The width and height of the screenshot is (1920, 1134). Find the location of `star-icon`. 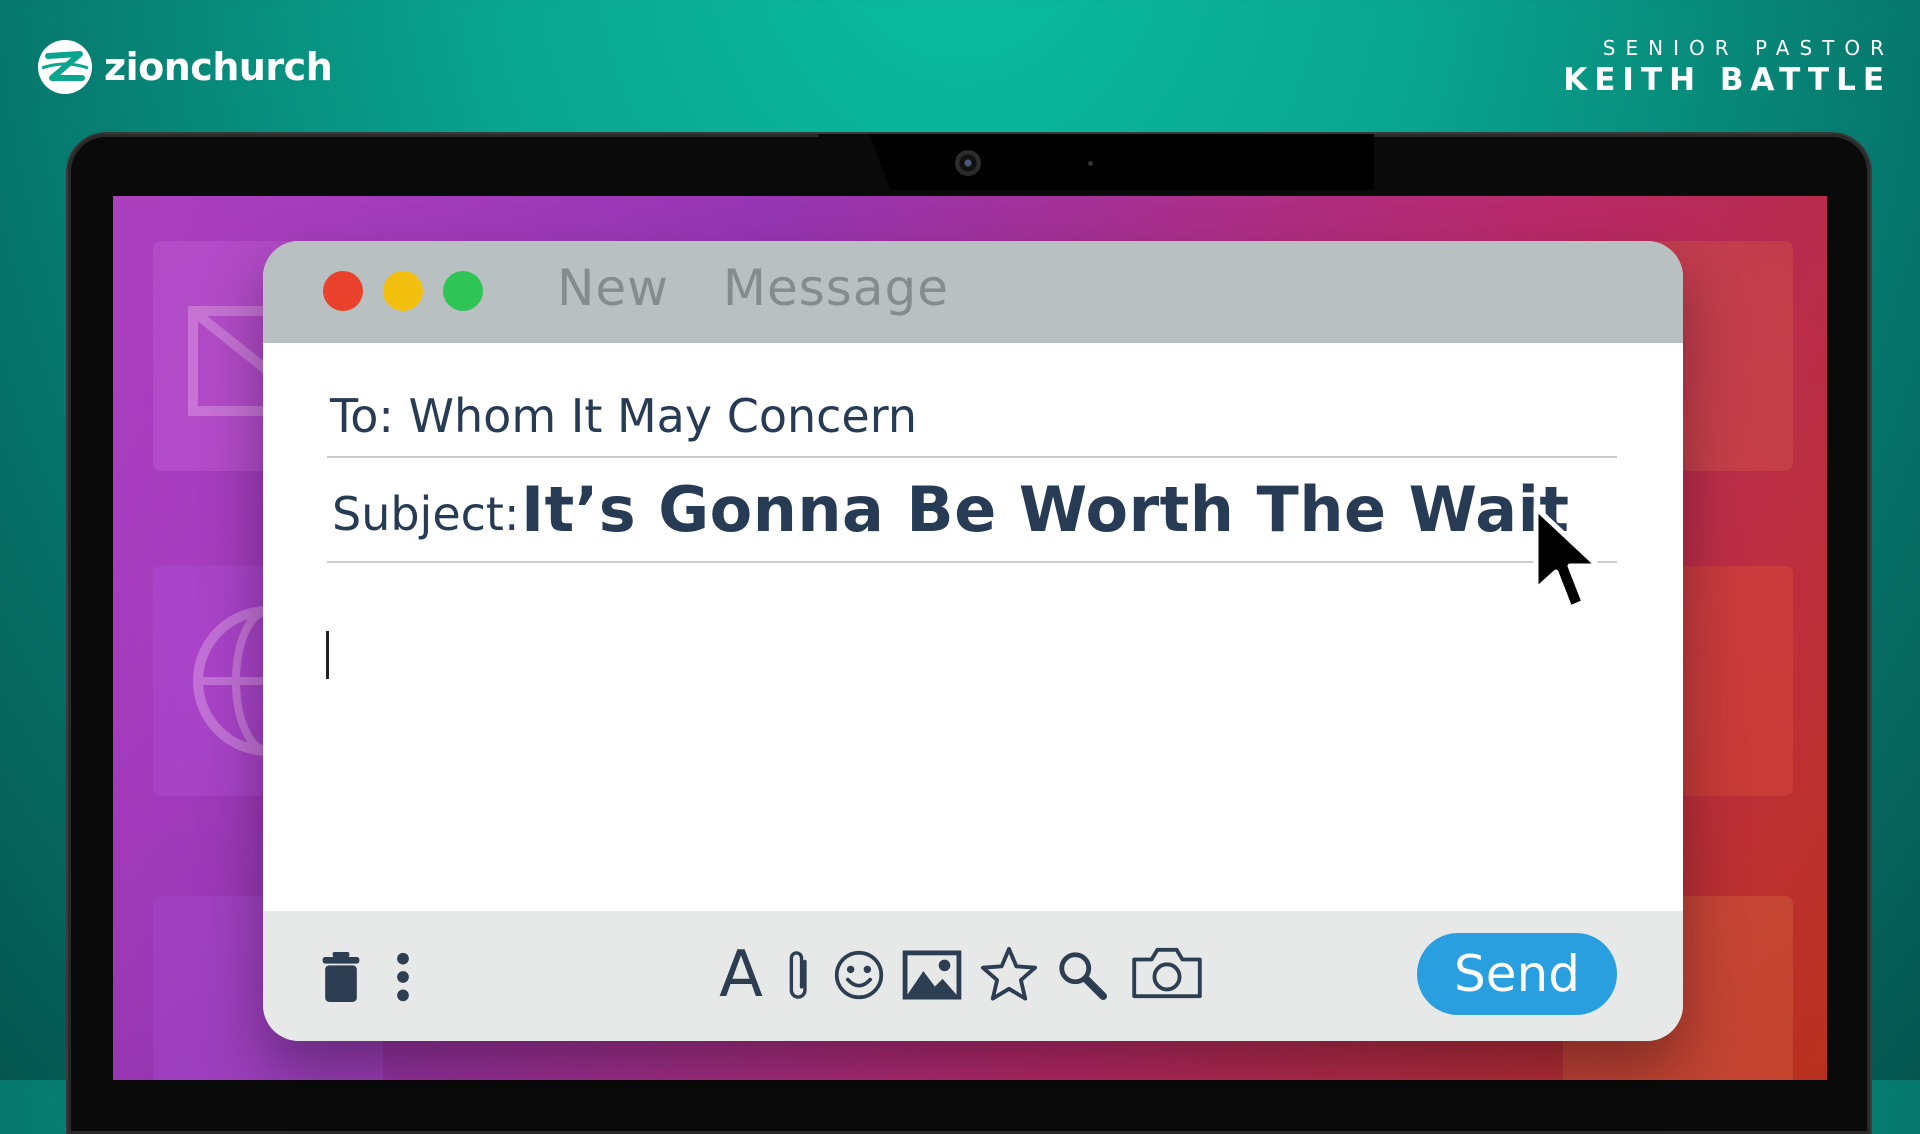

star-icon is located at coordinates (1009, 974).